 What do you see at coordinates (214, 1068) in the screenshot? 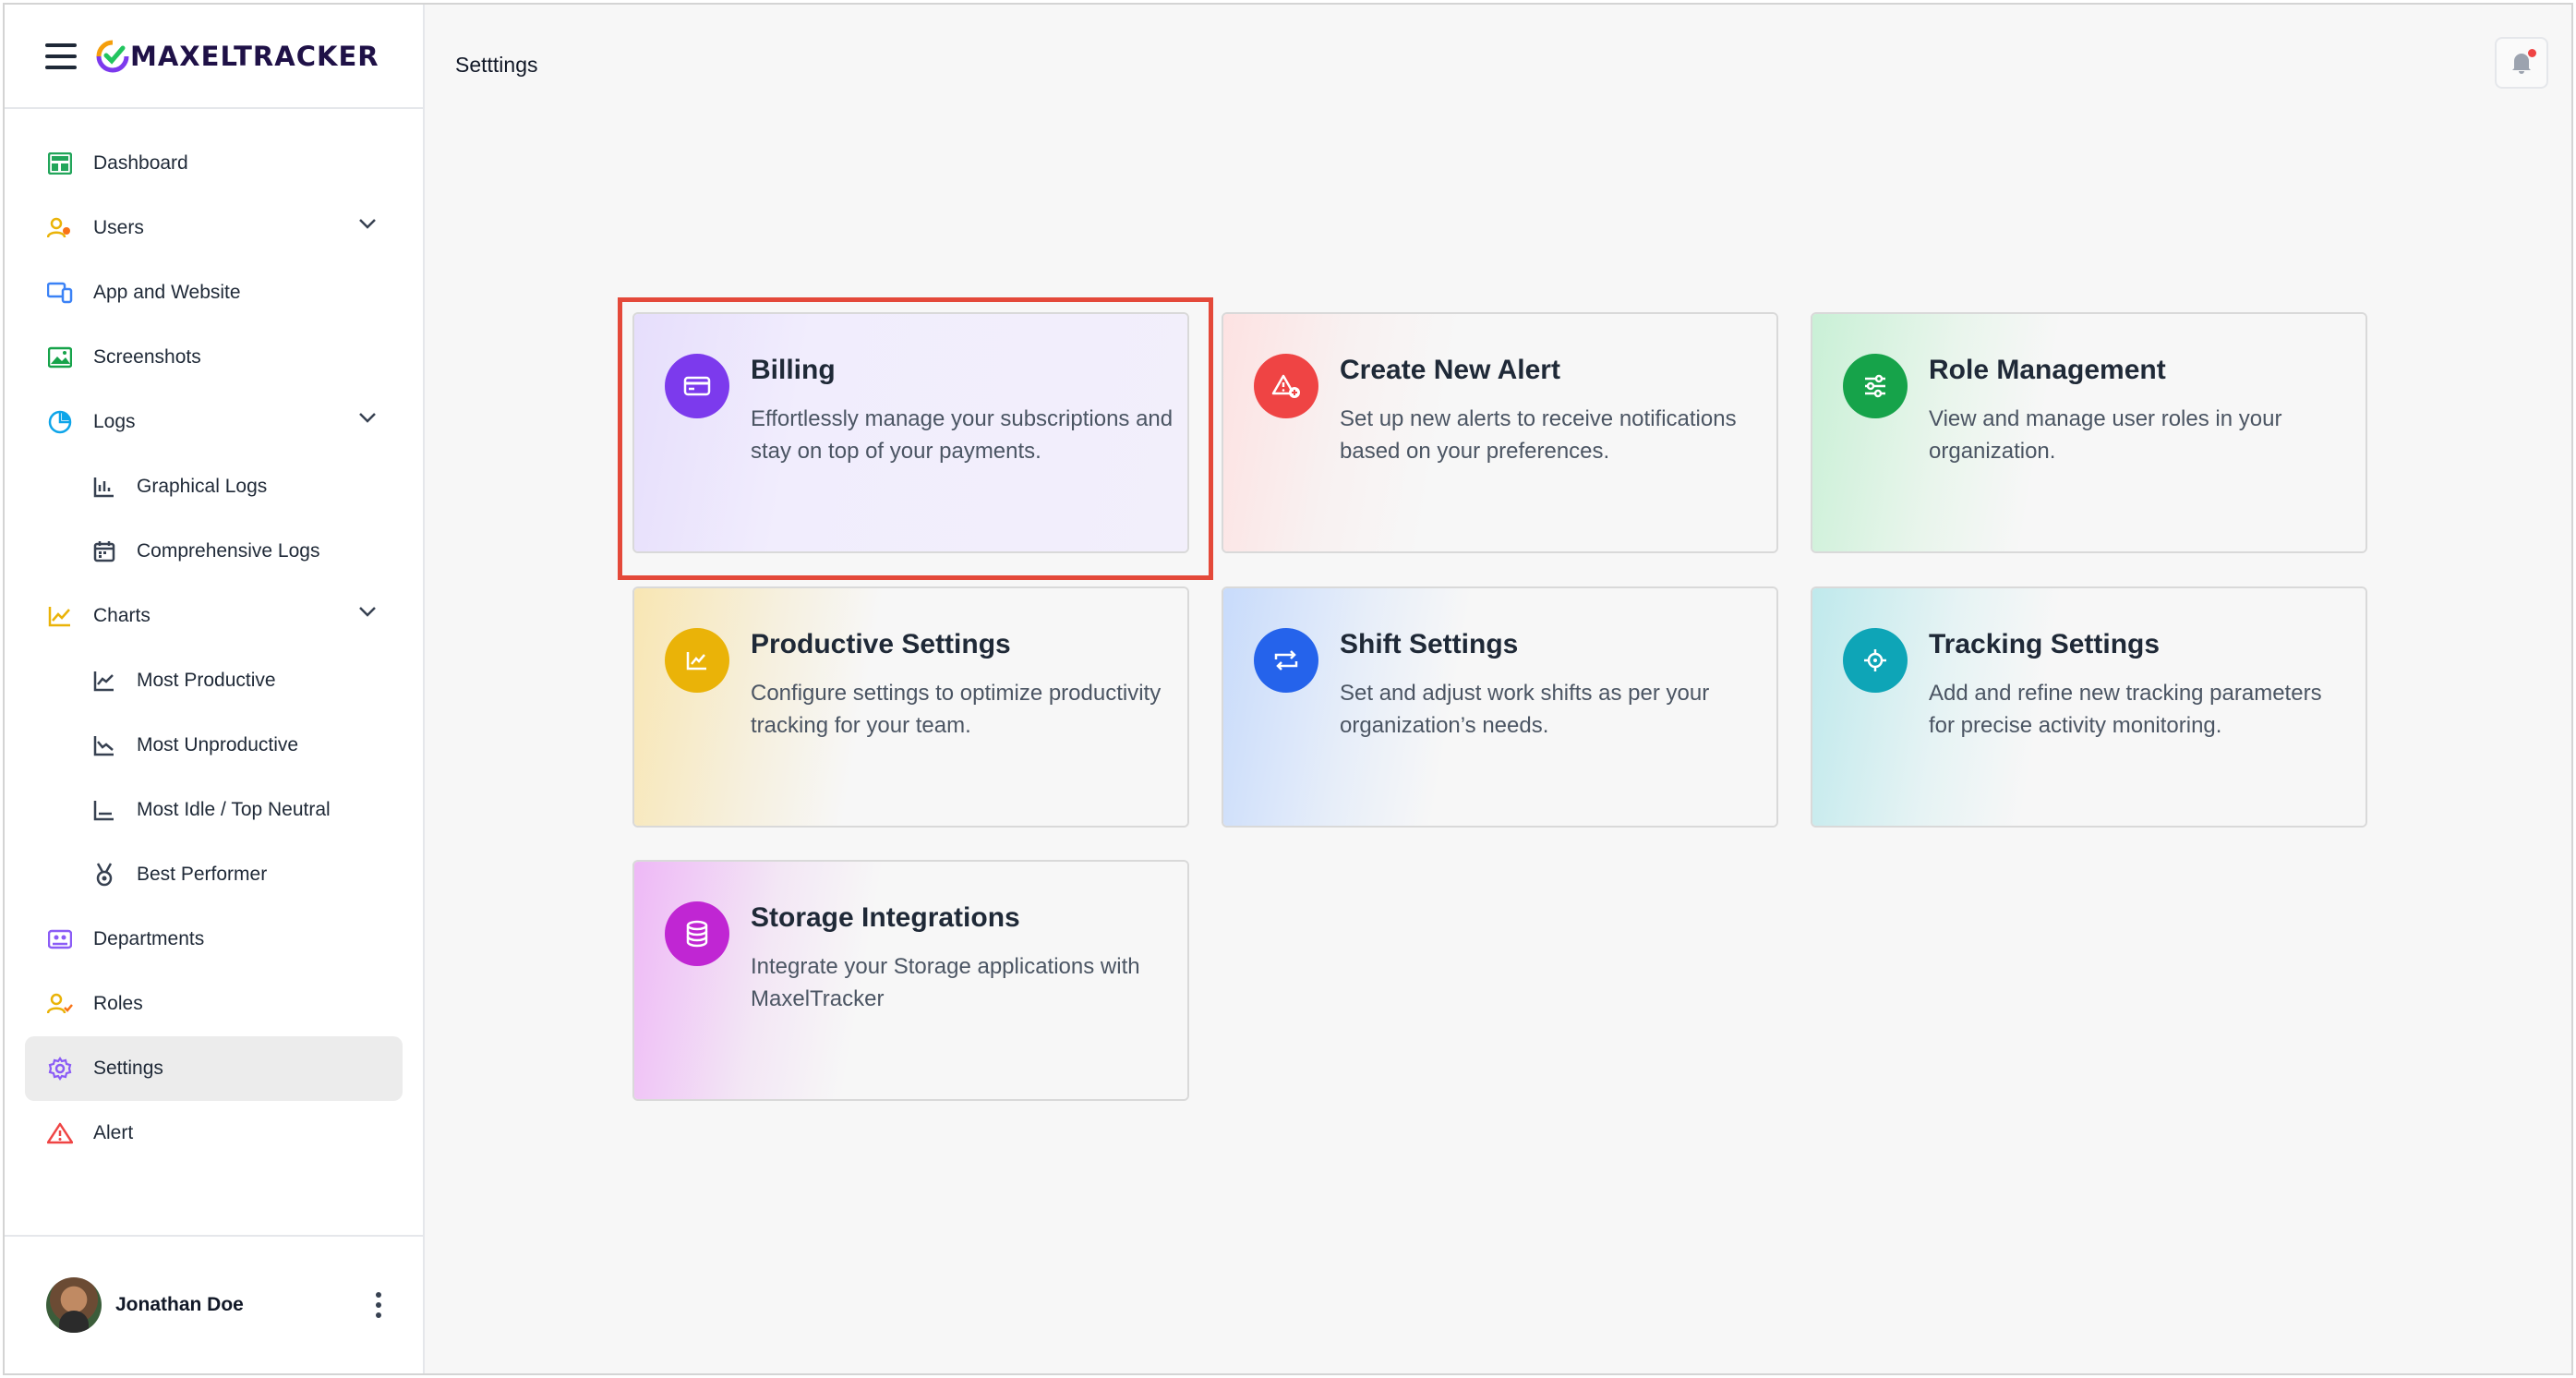
I see `sidebar-item-settings: Settings` at bounding box center [214, 1068].